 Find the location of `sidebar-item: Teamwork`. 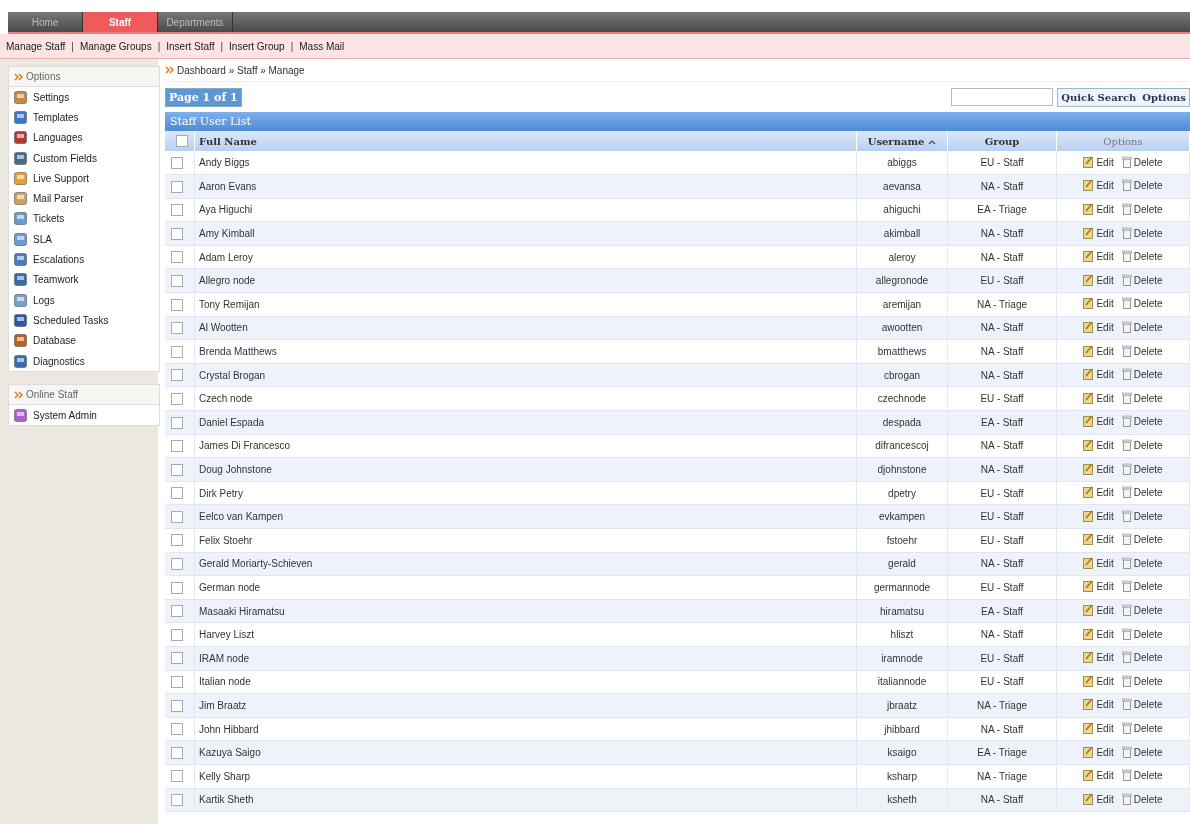

sidebar-item: Teamwork is located at coordinates (84, 279).